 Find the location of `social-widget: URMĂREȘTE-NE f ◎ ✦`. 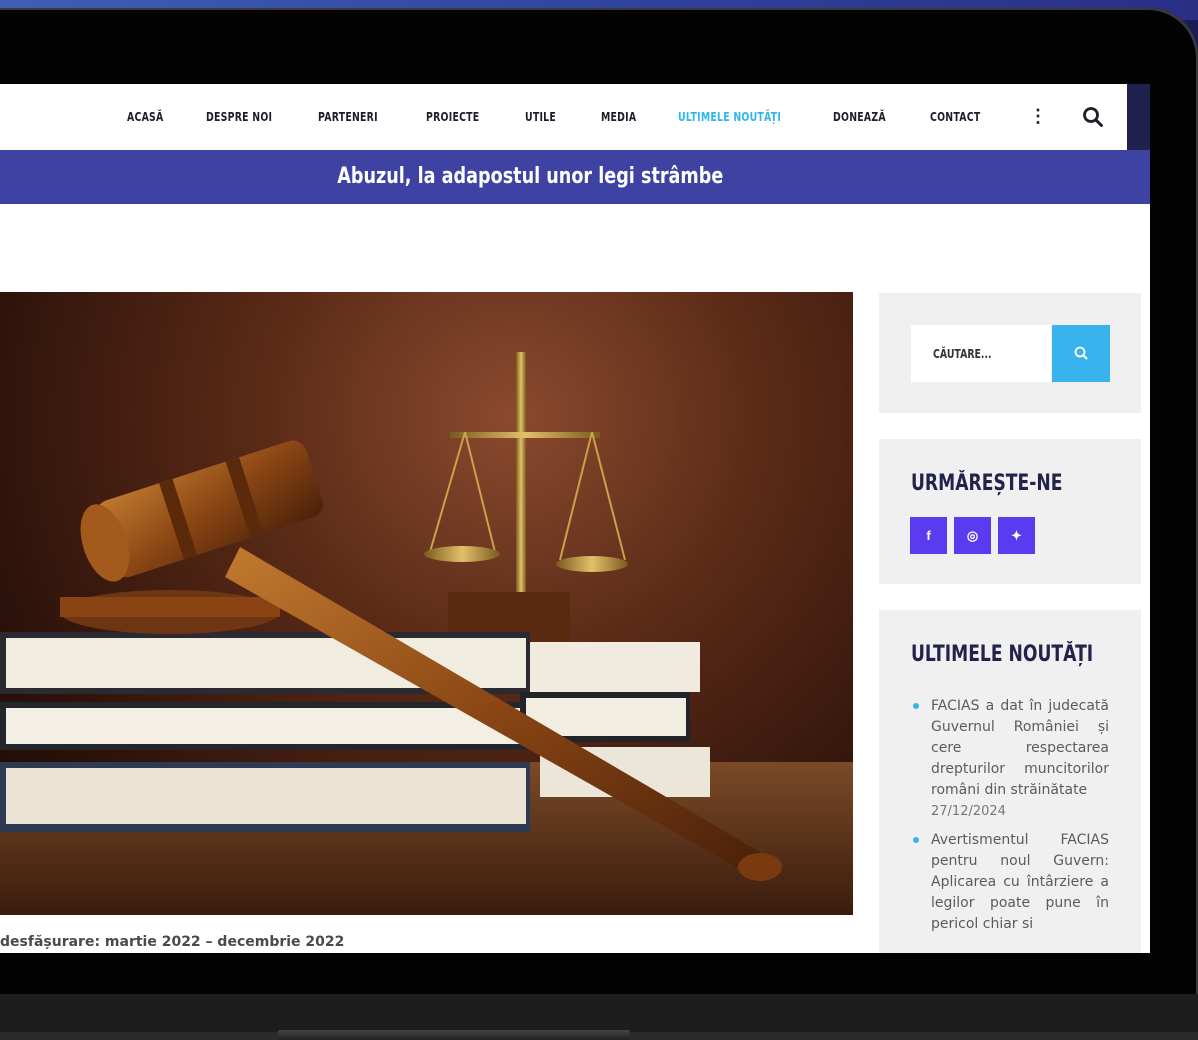

social-widget: URMĂREȘTE-NE f ◎ ✦ is located at coordinates (1010, 511).